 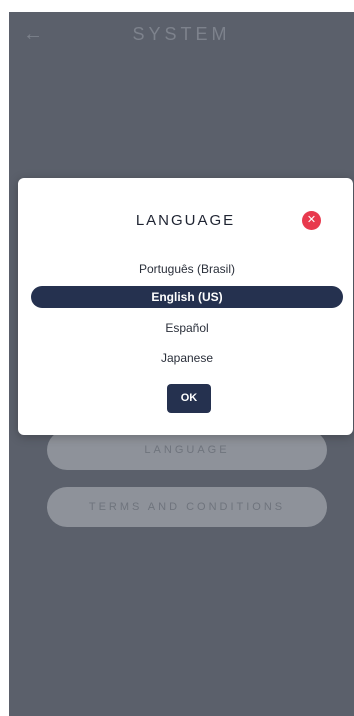 I want to click on language-option-portuguese: Português (Brasil), so click(x=187, y=269).